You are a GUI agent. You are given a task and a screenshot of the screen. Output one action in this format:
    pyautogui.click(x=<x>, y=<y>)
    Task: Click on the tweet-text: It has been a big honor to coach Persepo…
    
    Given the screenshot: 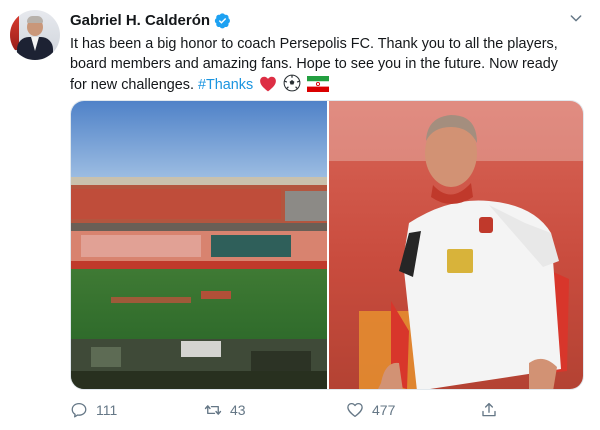 What is the action you would take?
    pyautogui.click(x=327, y=64)
    